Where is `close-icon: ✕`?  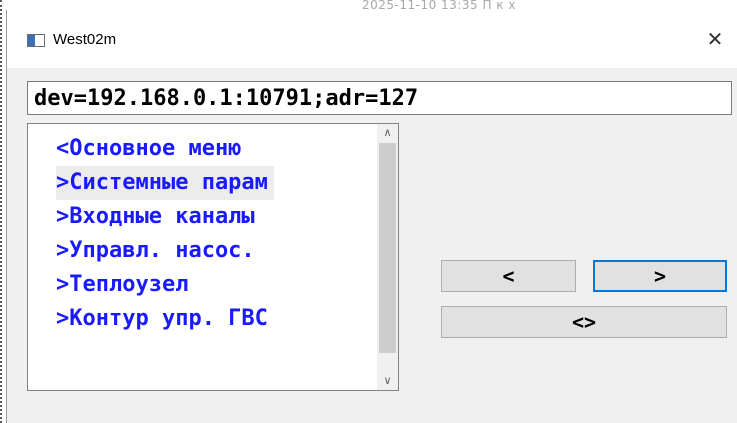
close-icon: ✕ is located at coordinates (715, 40).